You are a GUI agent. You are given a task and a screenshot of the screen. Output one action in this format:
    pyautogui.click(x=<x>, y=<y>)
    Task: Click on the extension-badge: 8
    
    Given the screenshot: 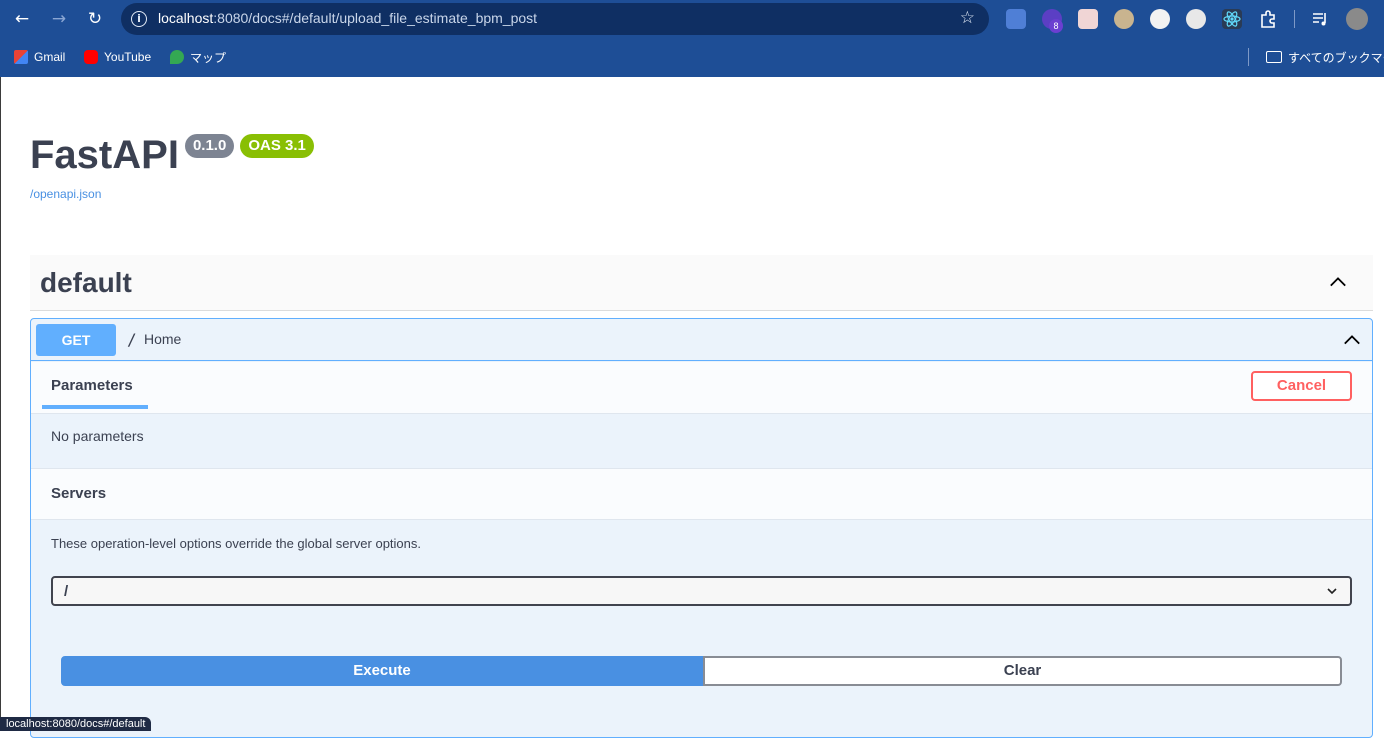 What is the action you would take?
    pyautogui.click(x=1056, y=26)
    